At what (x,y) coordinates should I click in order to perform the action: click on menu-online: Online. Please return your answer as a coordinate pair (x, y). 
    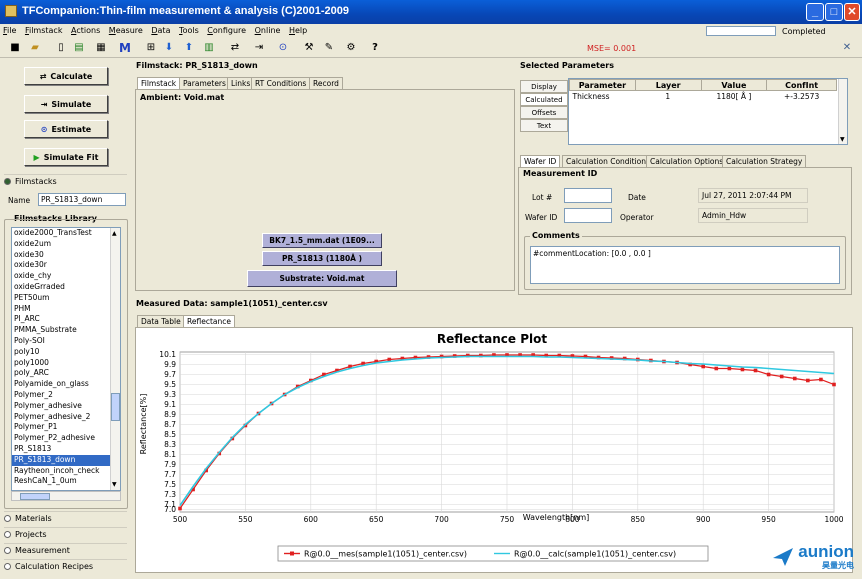
    Looking at the image, I should click on (268, 30).